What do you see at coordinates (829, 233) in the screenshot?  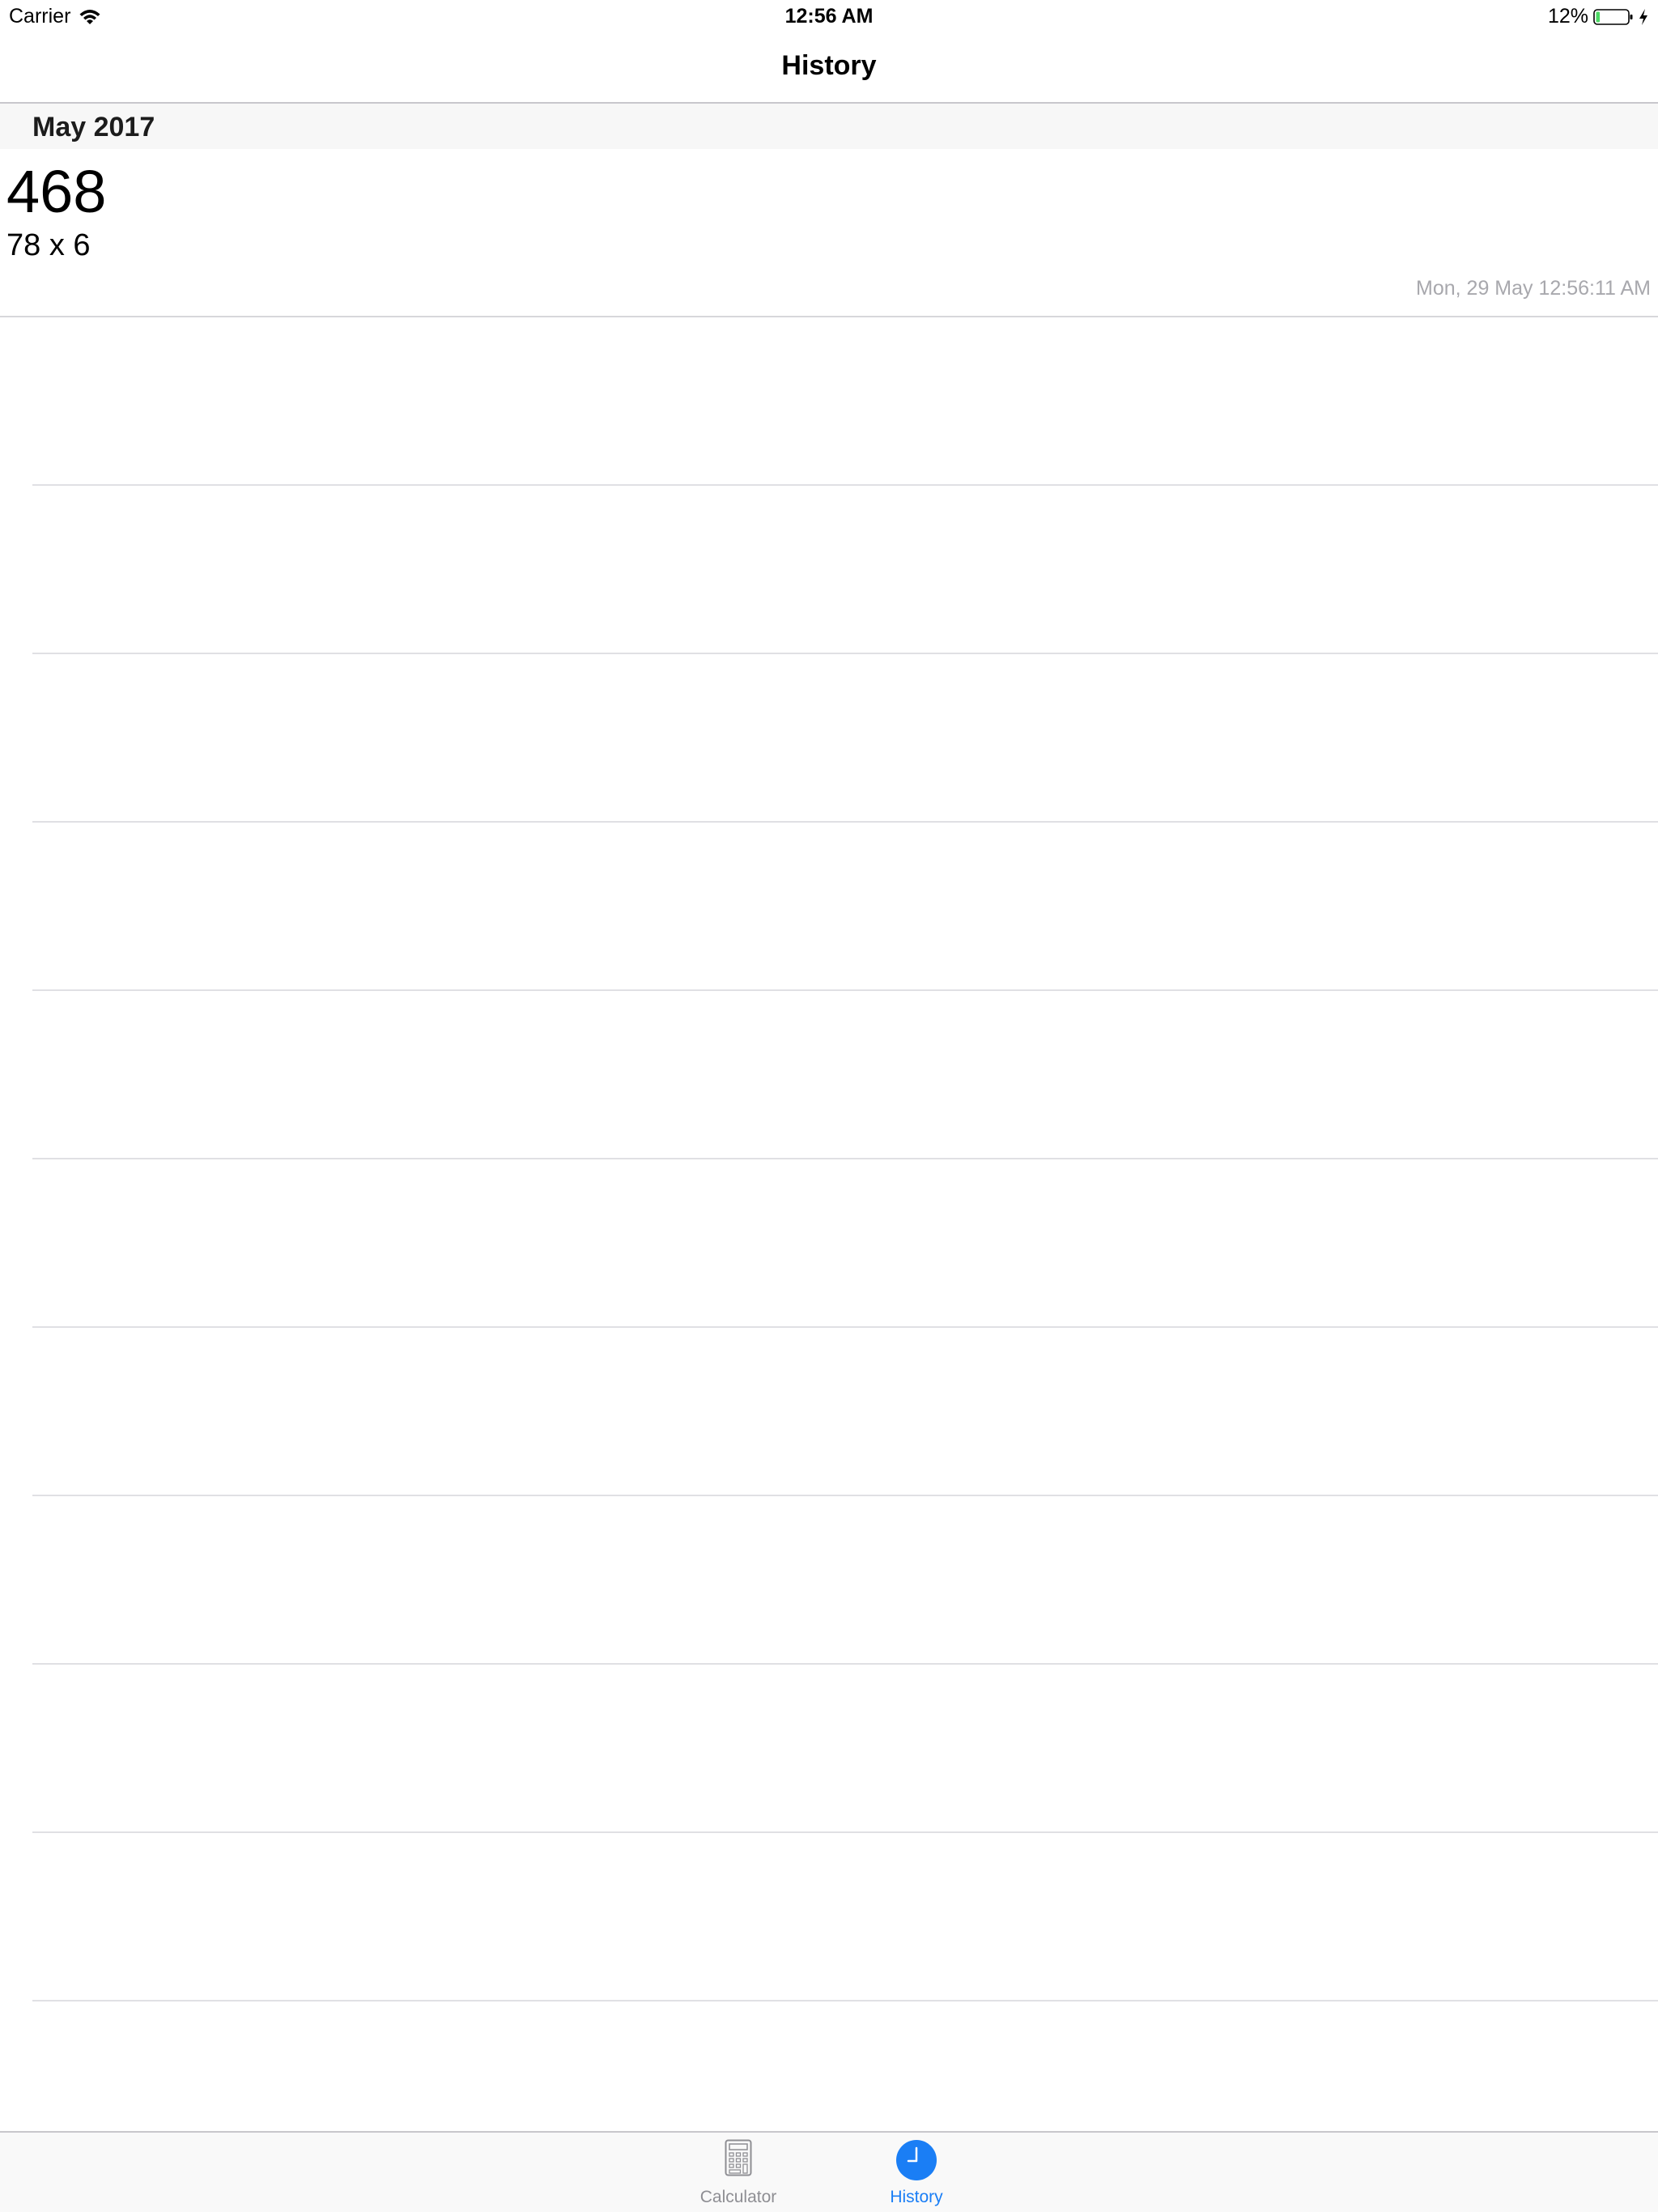 I see `history-entry: 468 78 x 6 Mon, 29 May 12:56:11 AM` at bounding box center [829, 233].